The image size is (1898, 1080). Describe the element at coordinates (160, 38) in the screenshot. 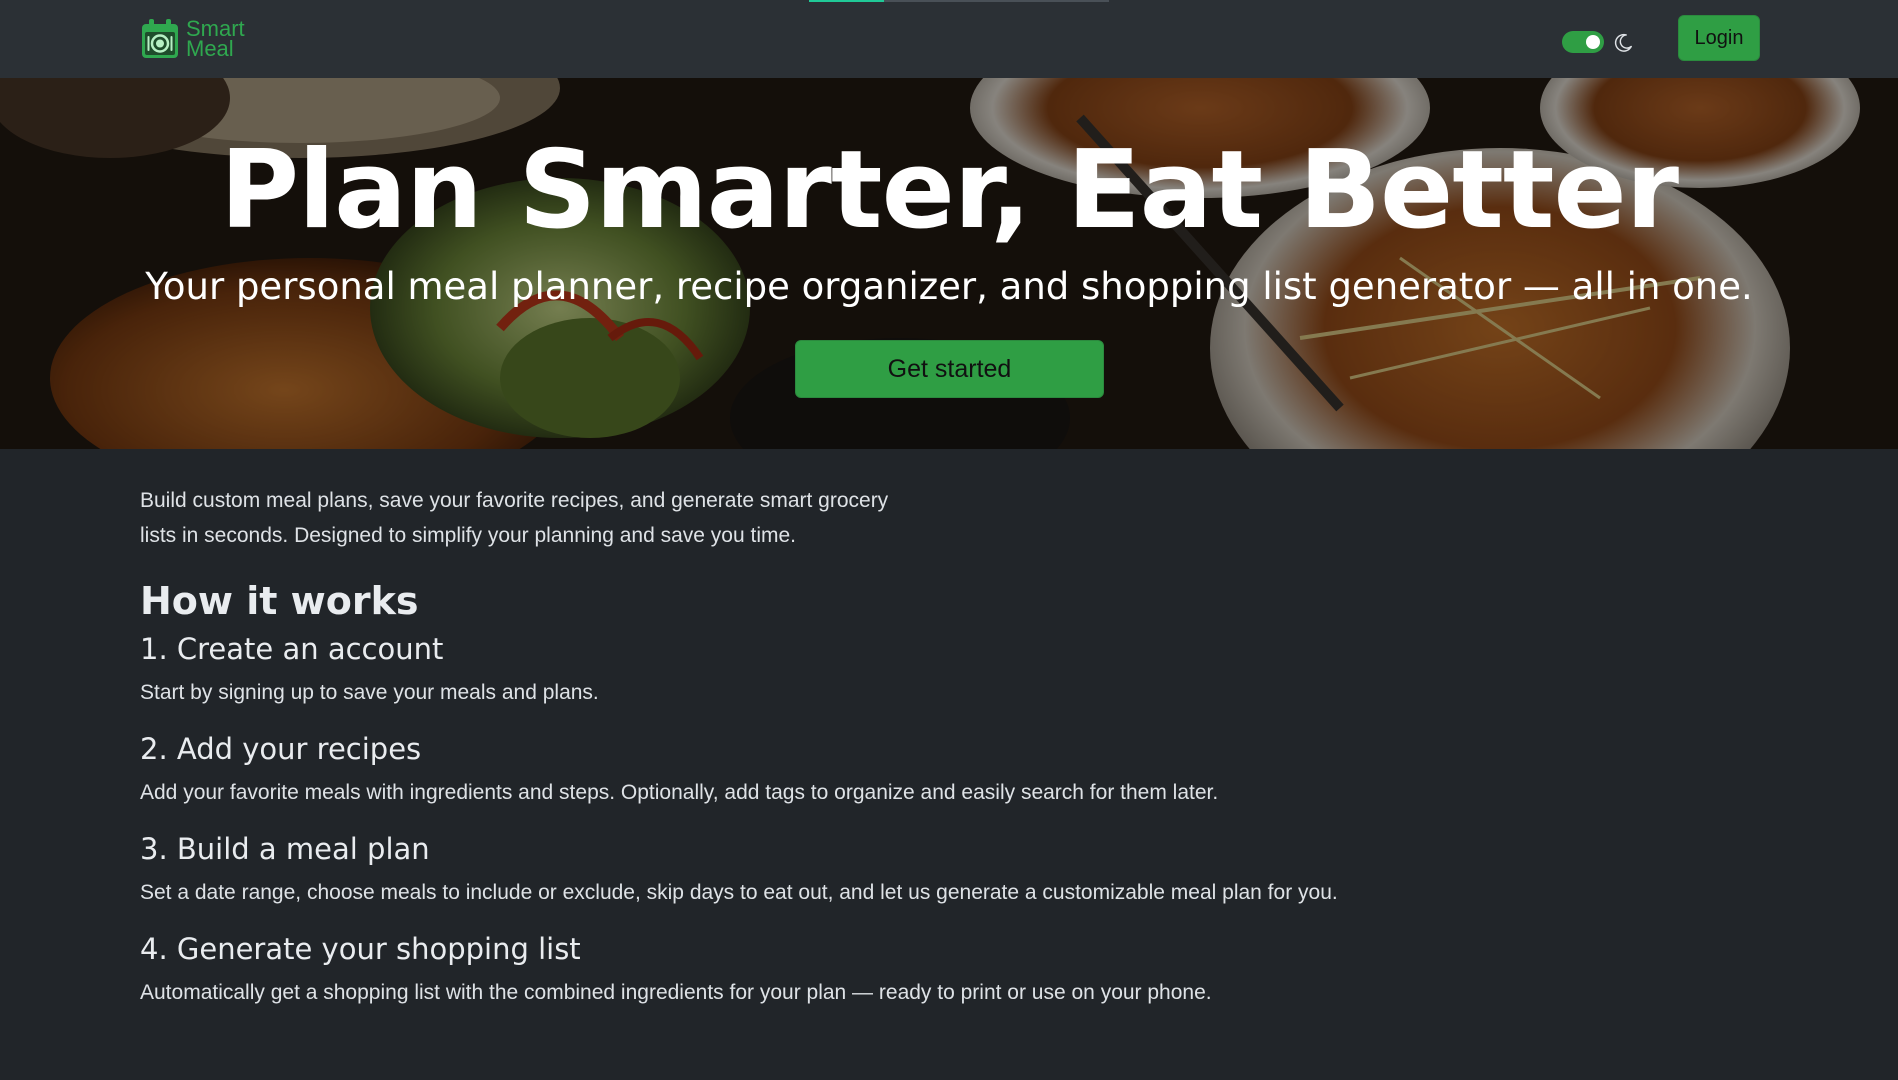

I see `calendar-plate-logo-icon` at that location.